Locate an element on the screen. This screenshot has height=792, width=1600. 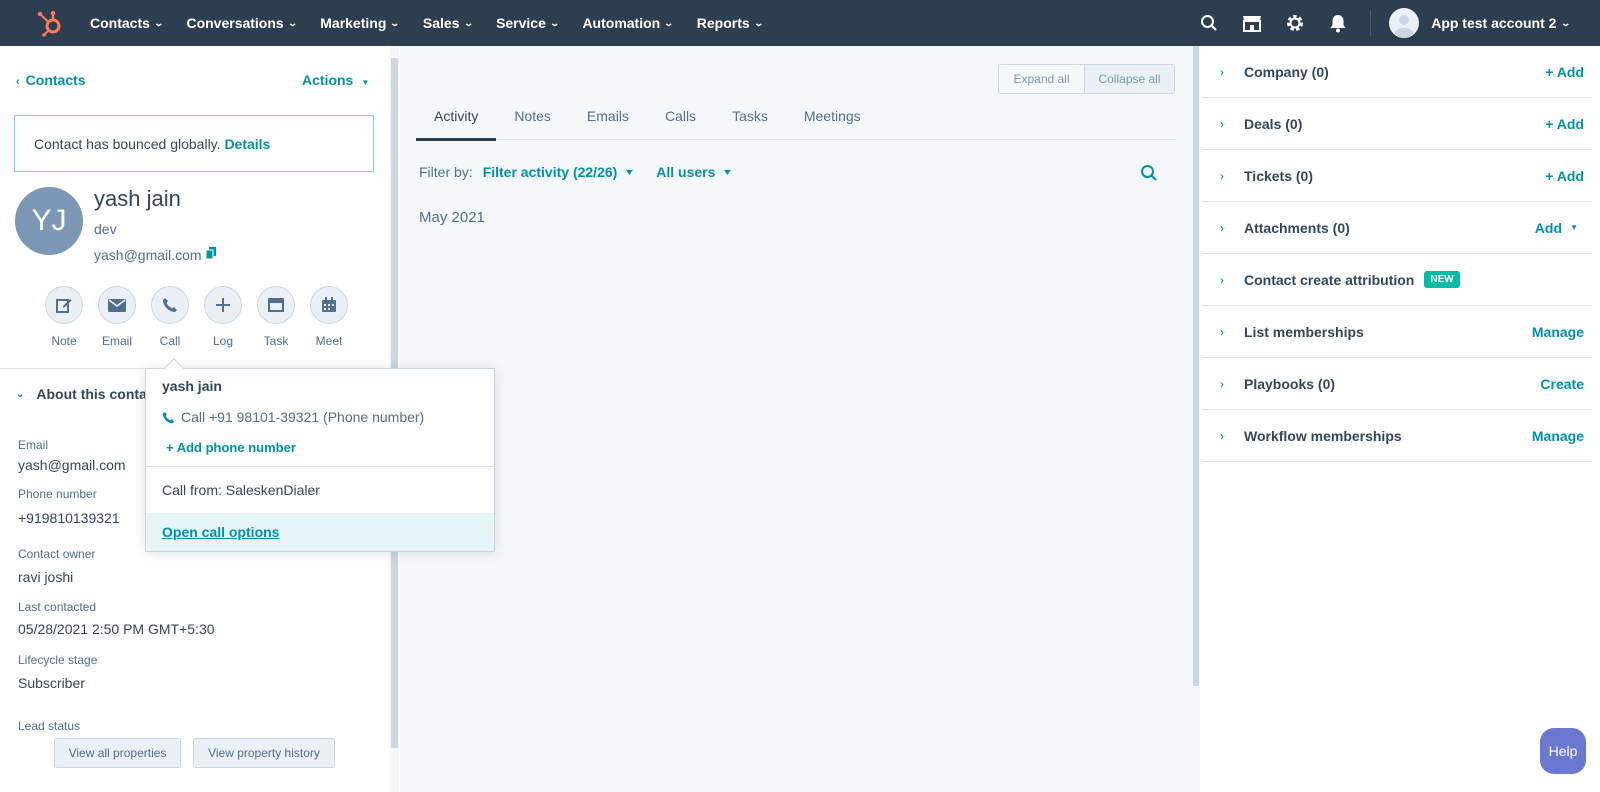
nav-service: Service ⌄ is located at coordinates (528, 23).